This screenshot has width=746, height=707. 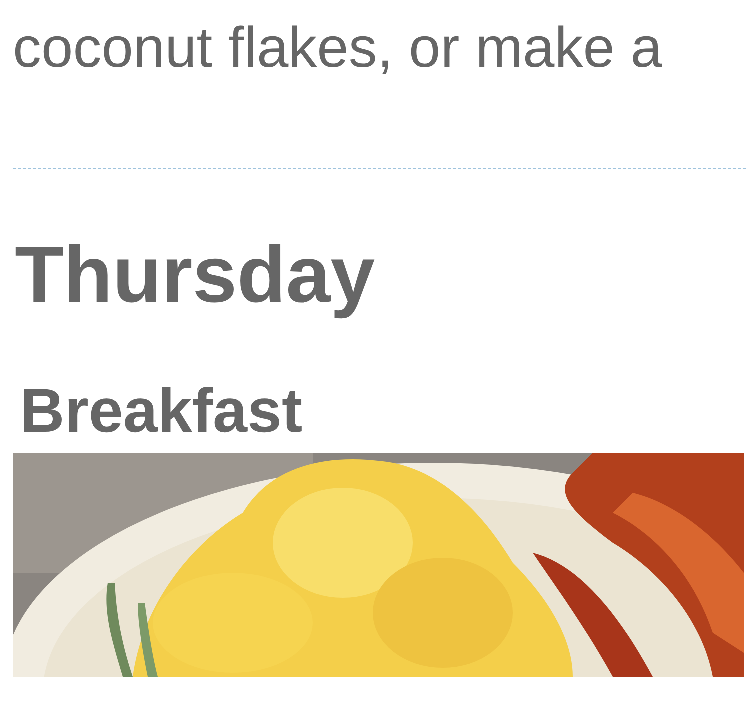 What do you see at coordinates (162, 412) in the screenshot?
I see `meal-heading: Breakfast` at bounding box center [162, 412].